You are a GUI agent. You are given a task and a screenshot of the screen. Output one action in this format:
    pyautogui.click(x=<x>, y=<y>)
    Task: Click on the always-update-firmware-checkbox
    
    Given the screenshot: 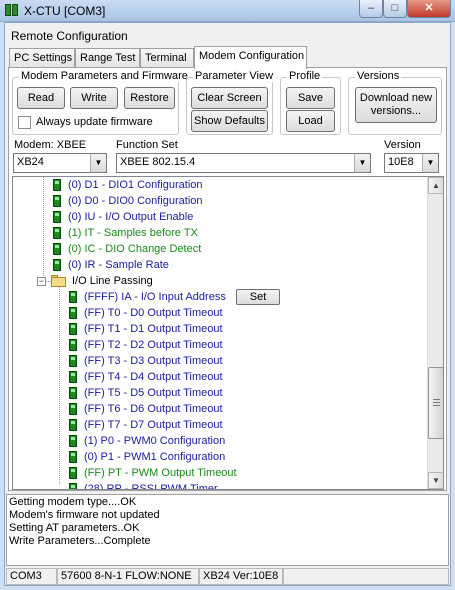 What is the action you would take?
    pyautogui.click(x=24, y=122)
    